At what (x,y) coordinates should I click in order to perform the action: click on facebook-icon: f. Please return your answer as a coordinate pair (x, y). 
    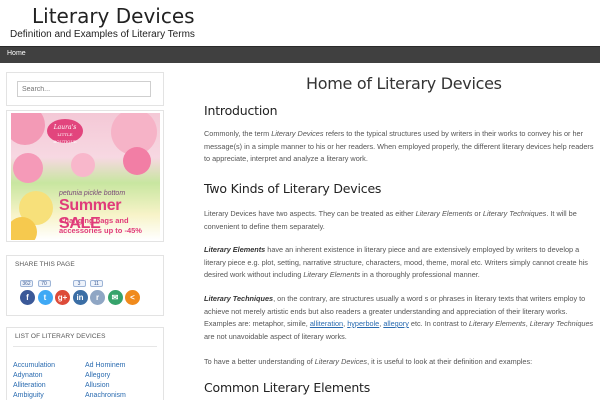
    Looking at the image, I should click on (27, 297).